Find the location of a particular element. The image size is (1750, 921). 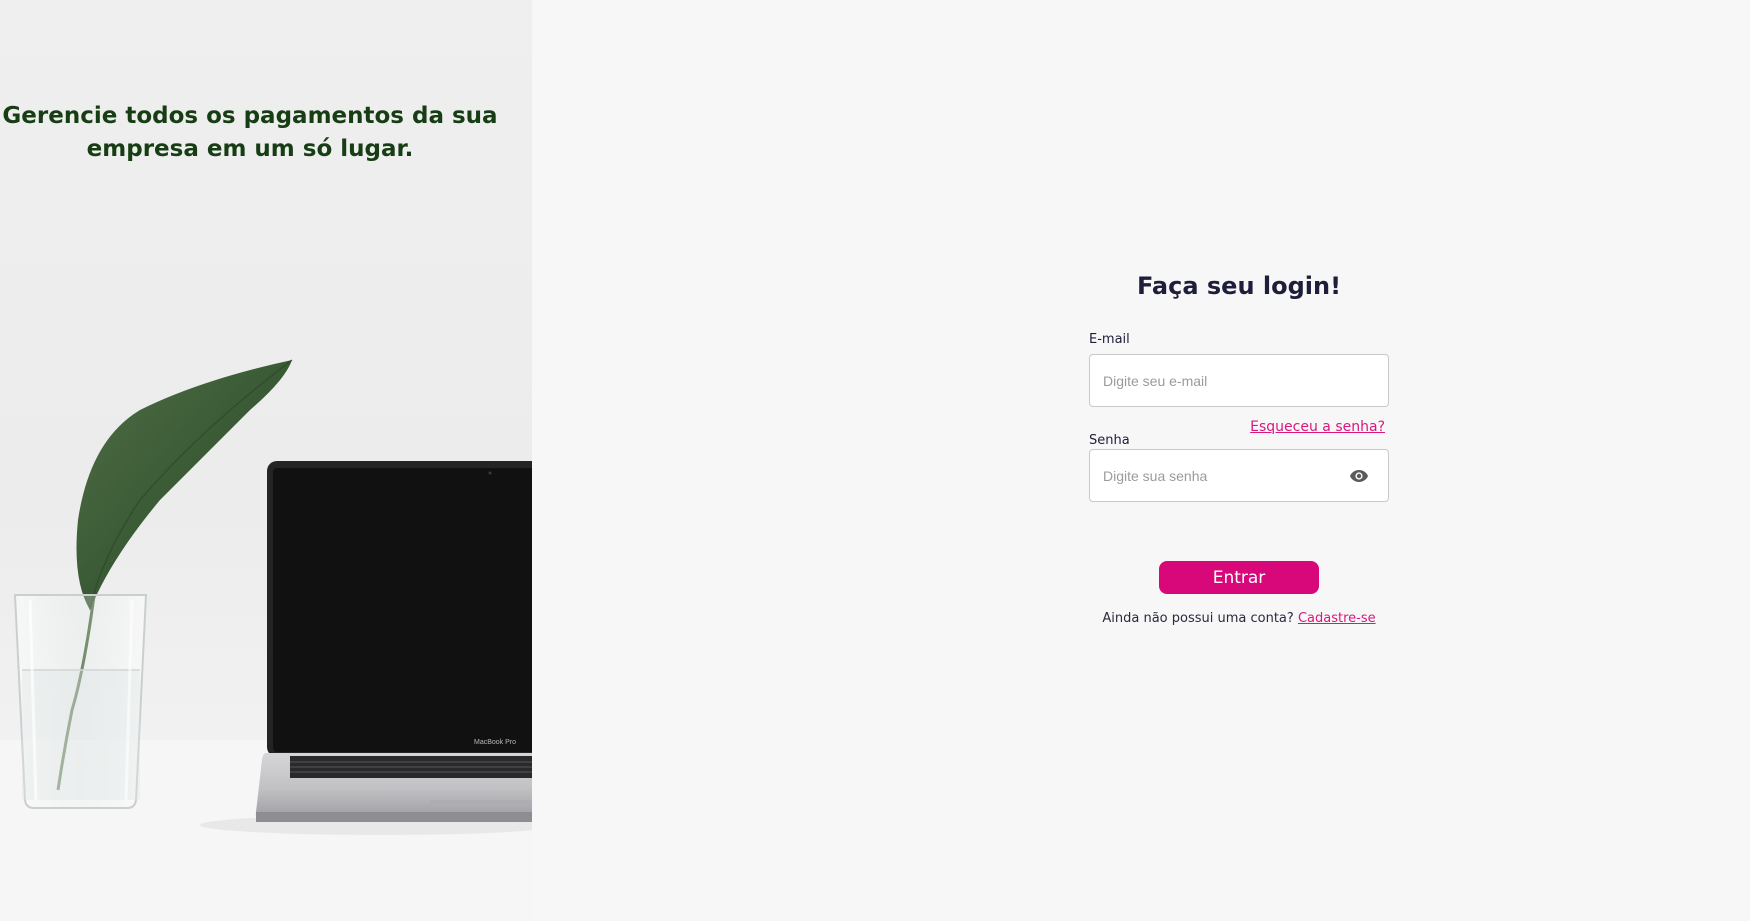

signup-prompt: Ainda não possui uma conta? Cadastre-se is located at coordinates (1239, 618).